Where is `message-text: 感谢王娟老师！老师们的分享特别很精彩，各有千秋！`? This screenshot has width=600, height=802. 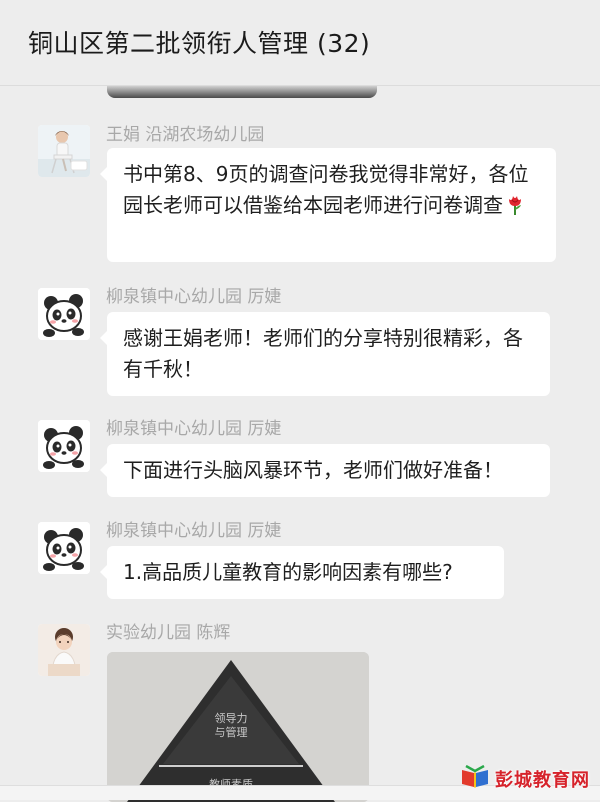 message-text: 感谢王娟老师！老师们的分享特别很精彩，各有千秋！ is located at coordinates (323, 353).